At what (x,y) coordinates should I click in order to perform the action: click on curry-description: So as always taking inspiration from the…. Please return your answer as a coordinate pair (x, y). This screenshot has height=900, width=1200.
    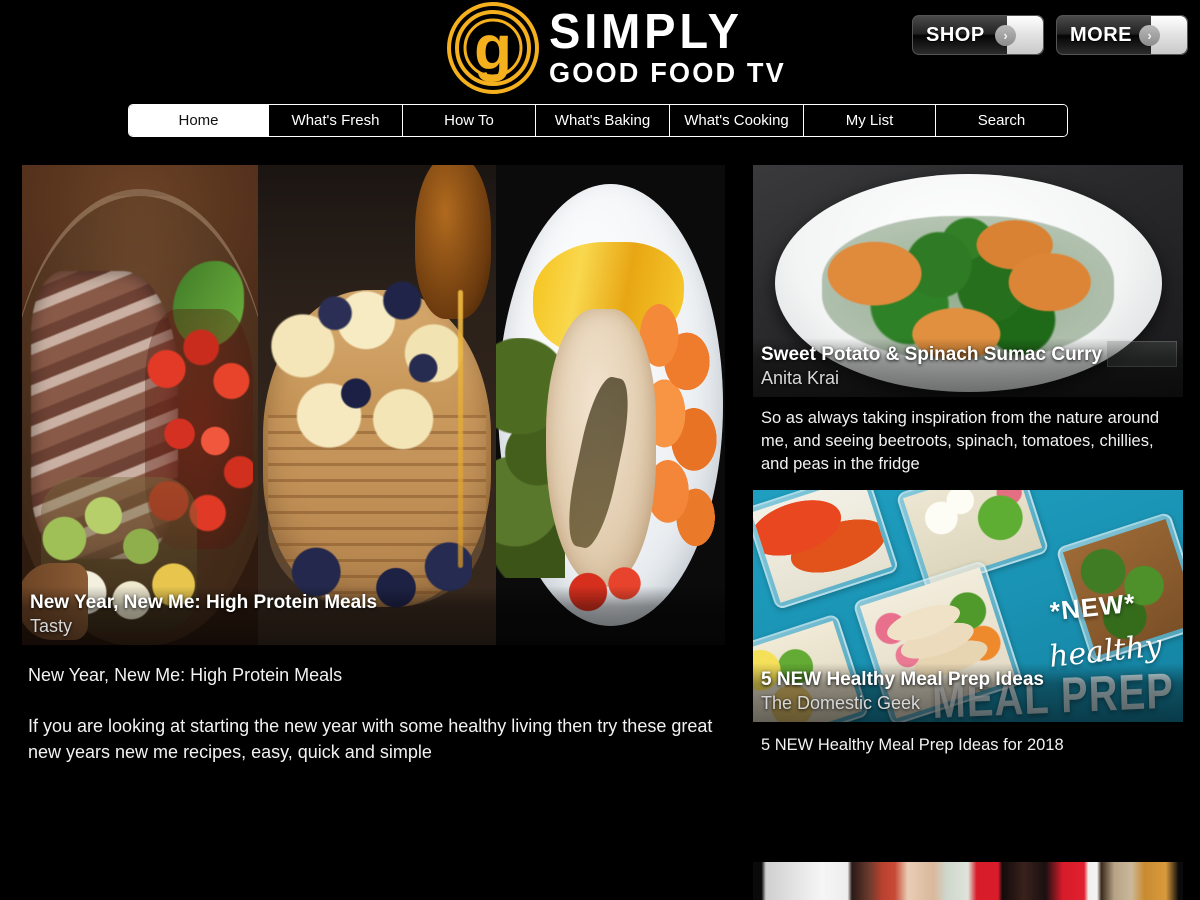
    Looking at the image, I should click on (960, 441).